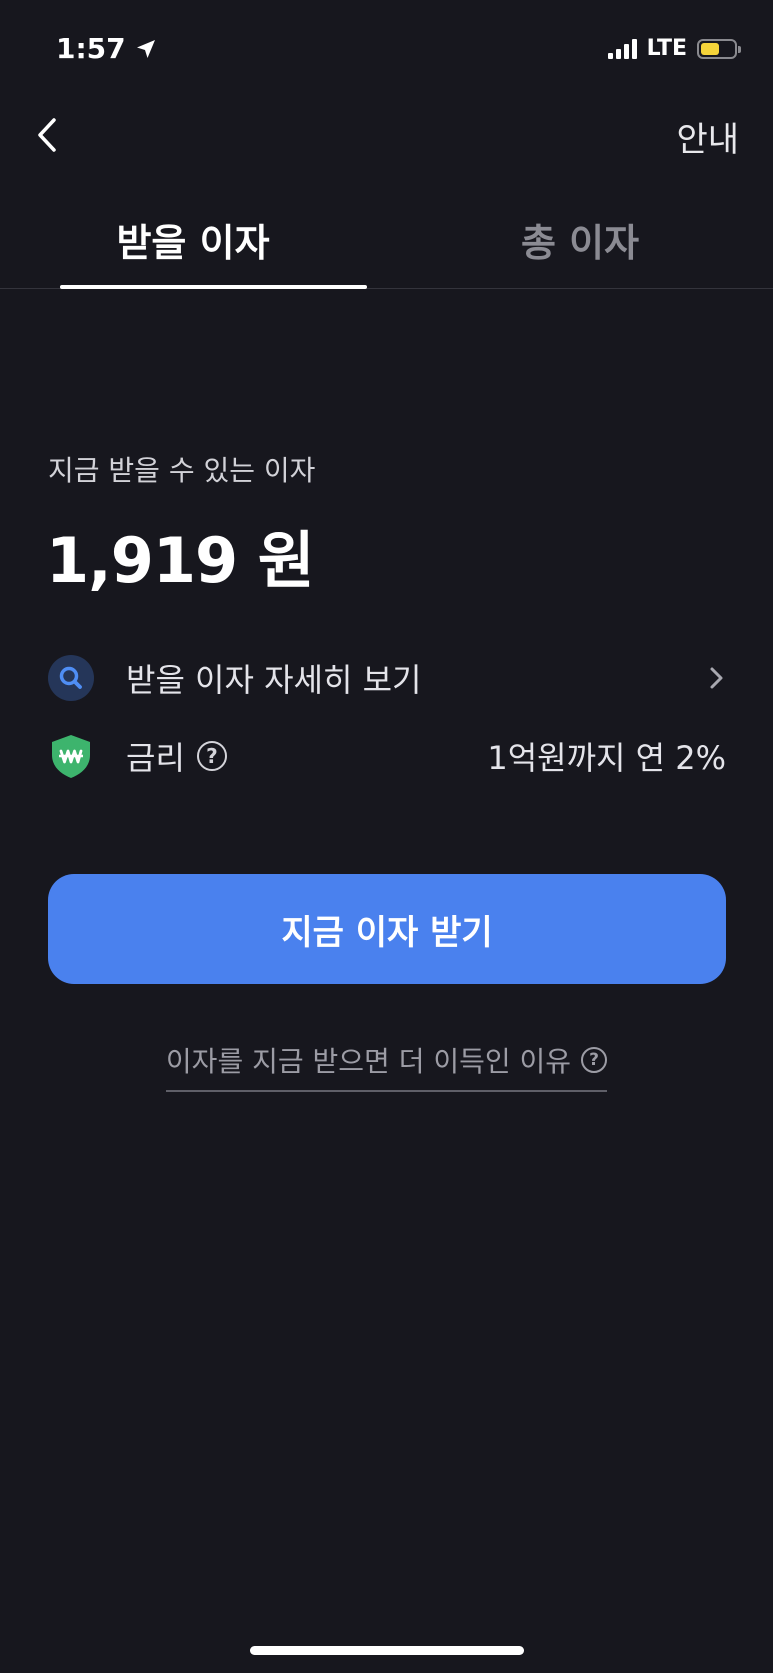 Image resolution: width=773 pixels, height=1673 pixels. What do you see at coordinates (71, 678) in the screenshot?
I see `search-icon` at bounding box center [71, 678].